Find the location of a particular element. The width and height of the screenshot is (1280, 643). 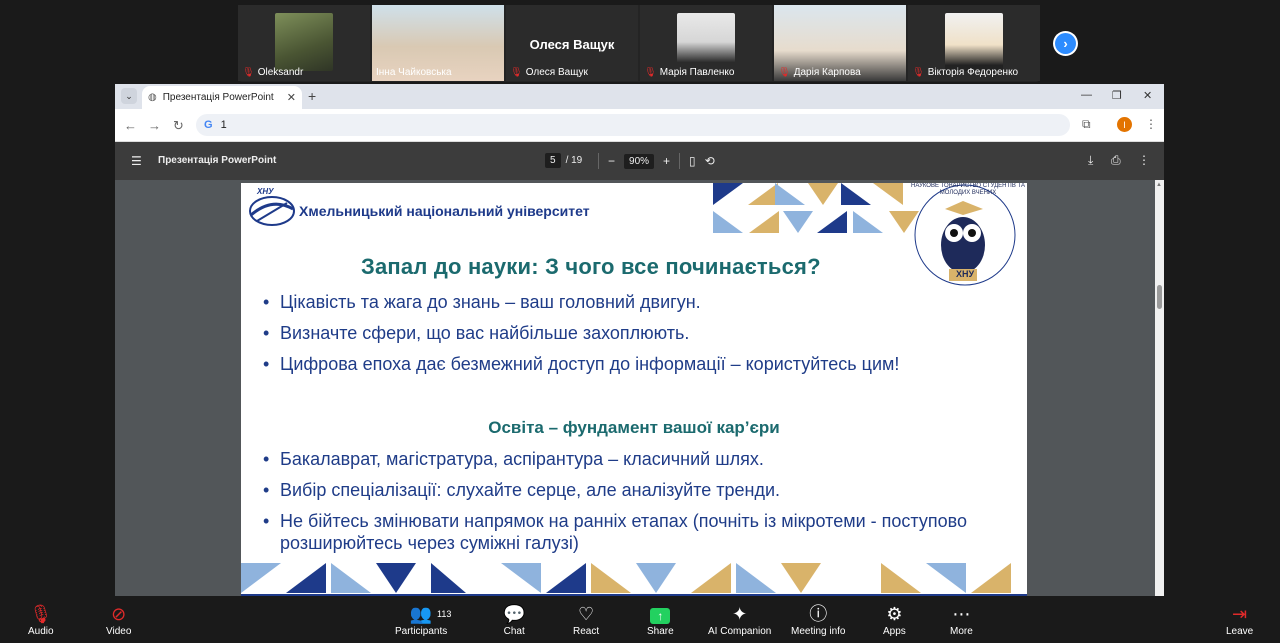

participants-button: 👥 Participants is located at coordinates (421, 619).